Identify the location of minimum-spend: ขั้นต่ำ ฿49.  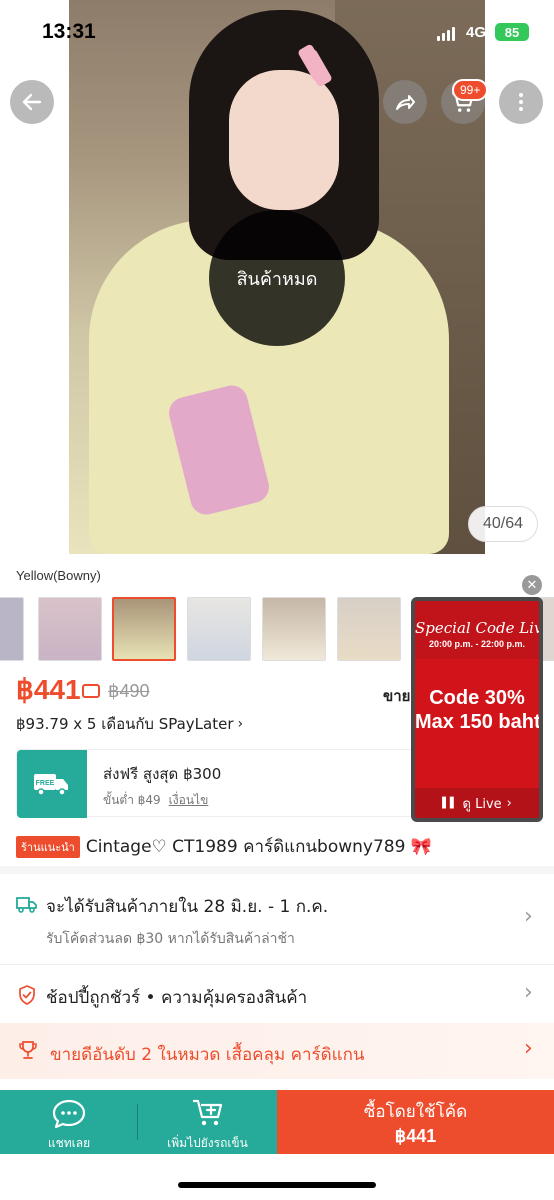
(132, 800).